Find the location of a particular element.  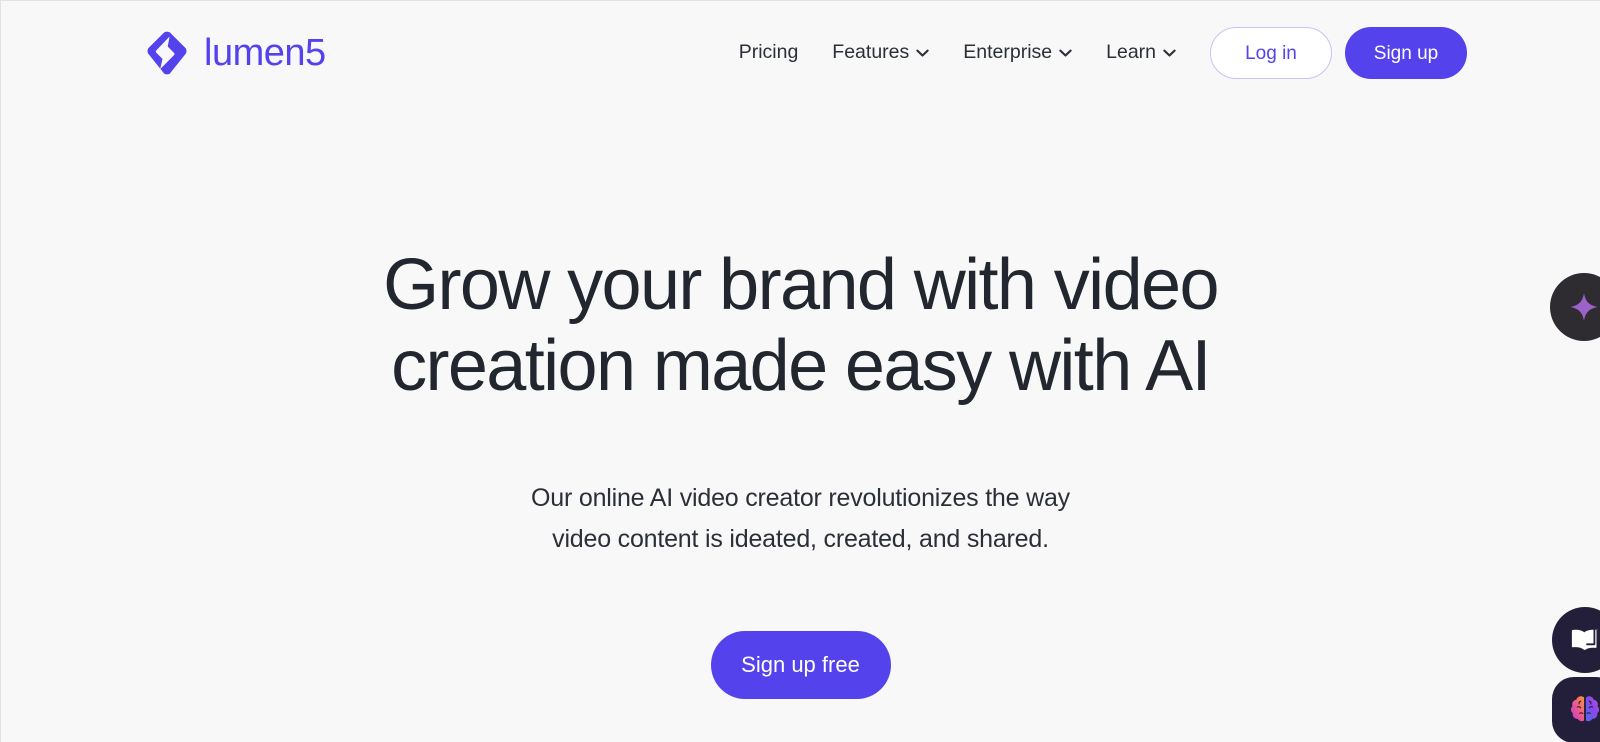

sign-up-button: Sign up is located at coordinates (1406, 53).